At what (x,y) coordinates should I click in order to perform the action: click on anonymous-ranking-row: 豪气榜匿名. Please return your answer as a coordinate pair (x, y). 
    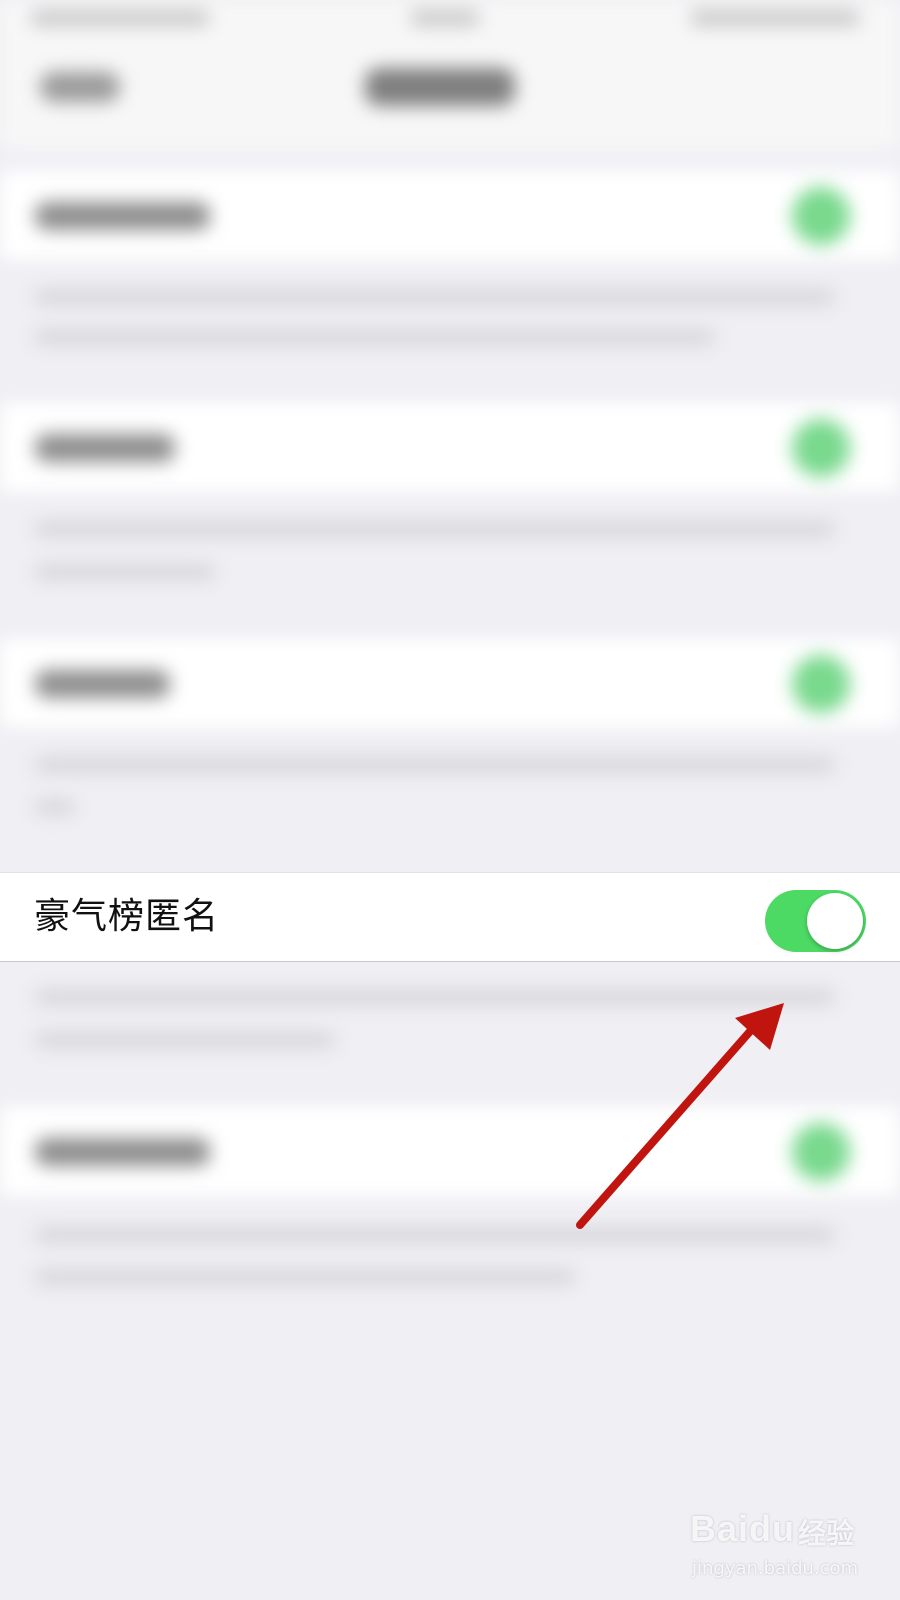
    Looking at the image, I should click on (450, 917).